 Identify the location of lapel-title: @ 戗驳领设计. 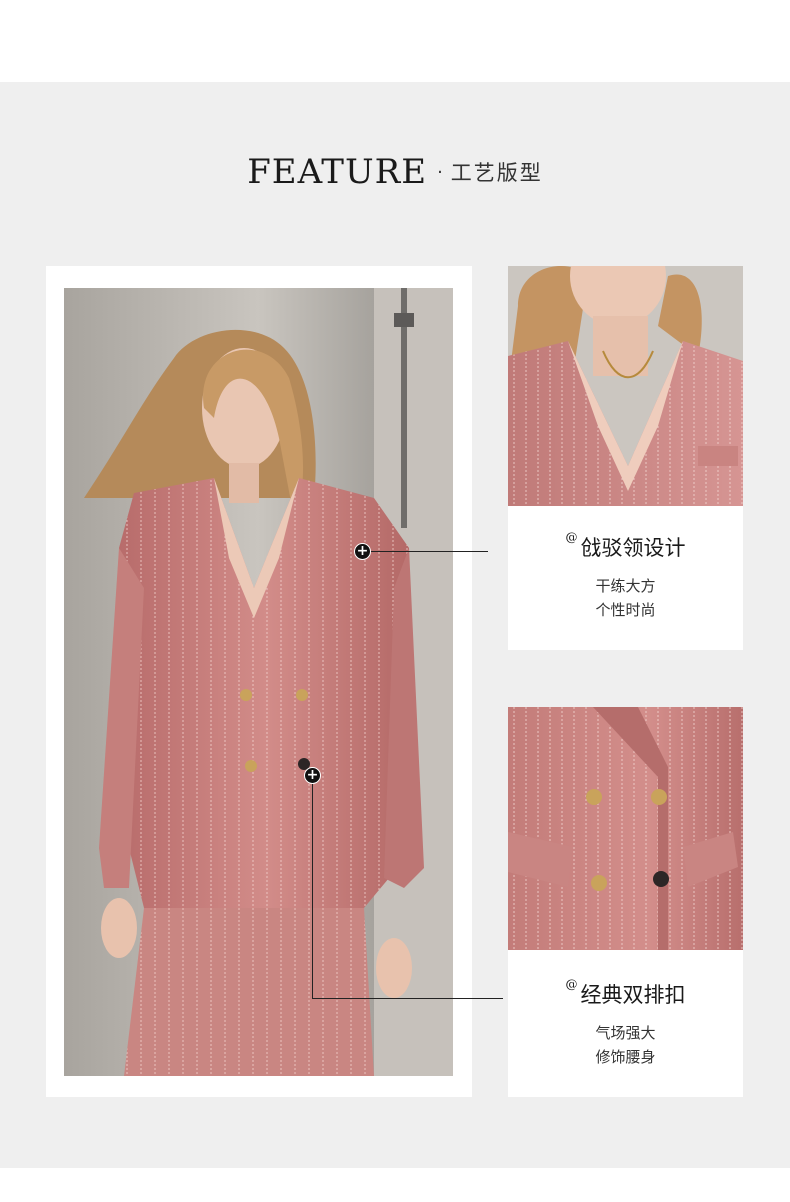
(625, 546).